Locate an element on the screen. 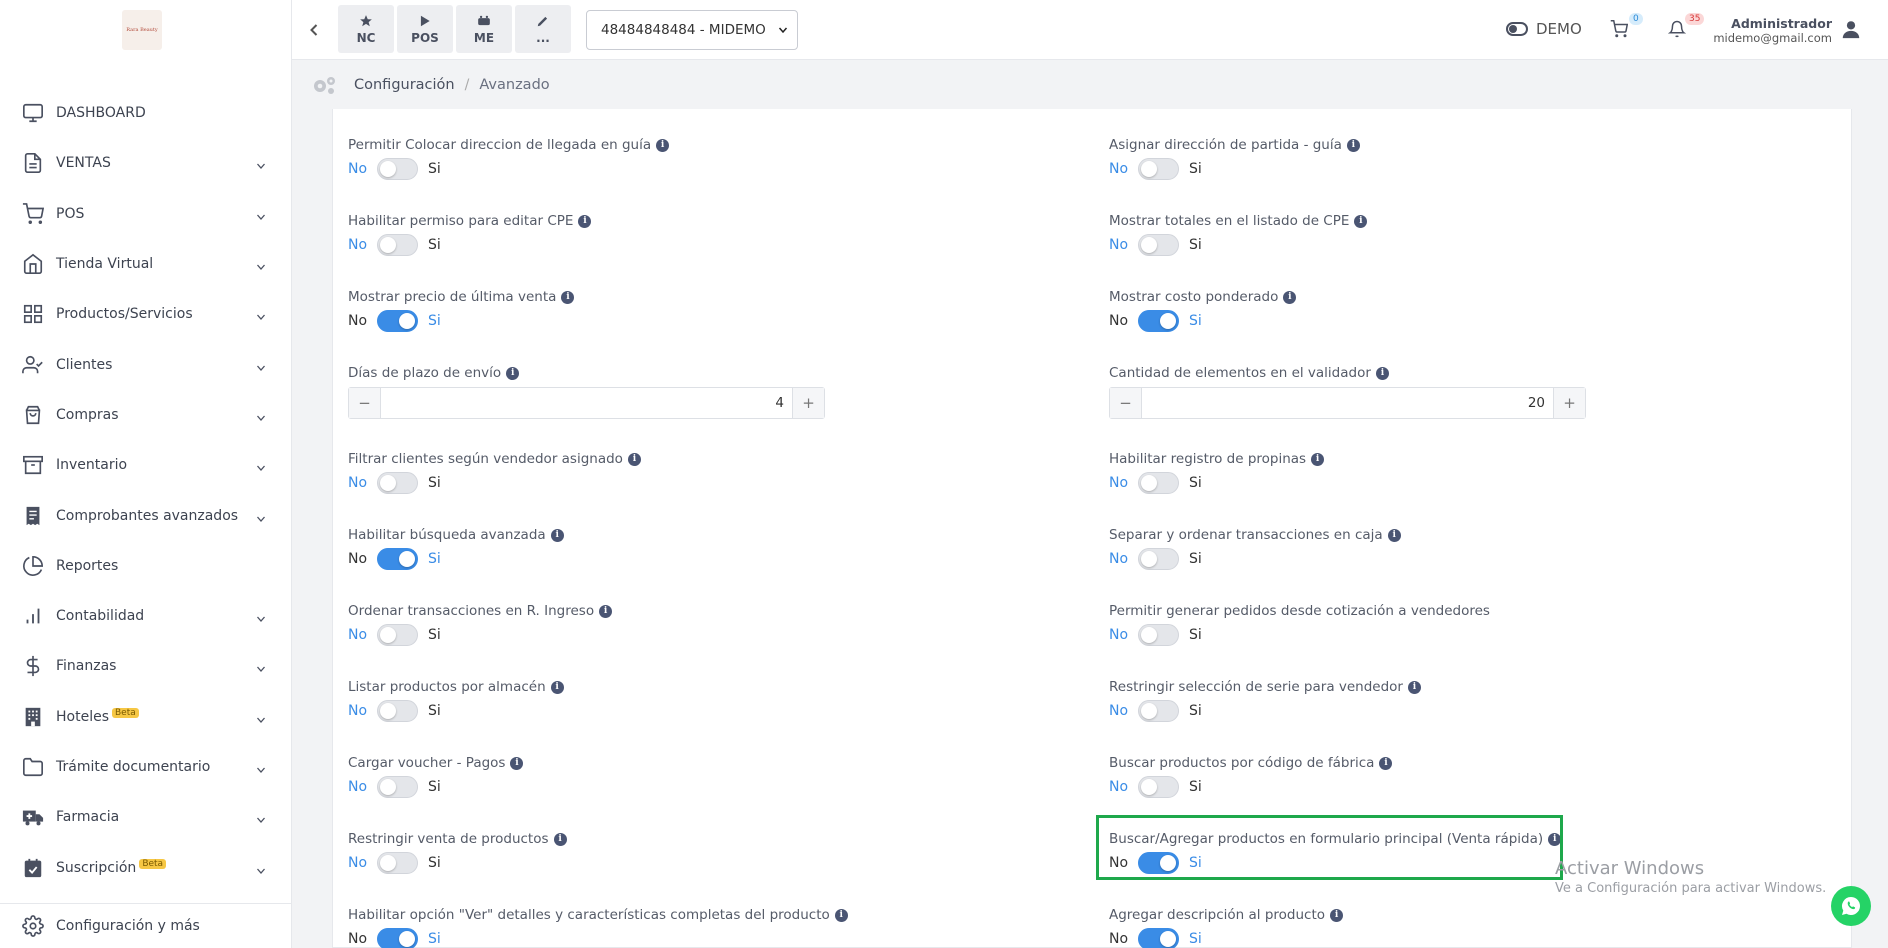  sidebar-item-suscripcion: Suscripción Beta is located at coordinates (145, 867).